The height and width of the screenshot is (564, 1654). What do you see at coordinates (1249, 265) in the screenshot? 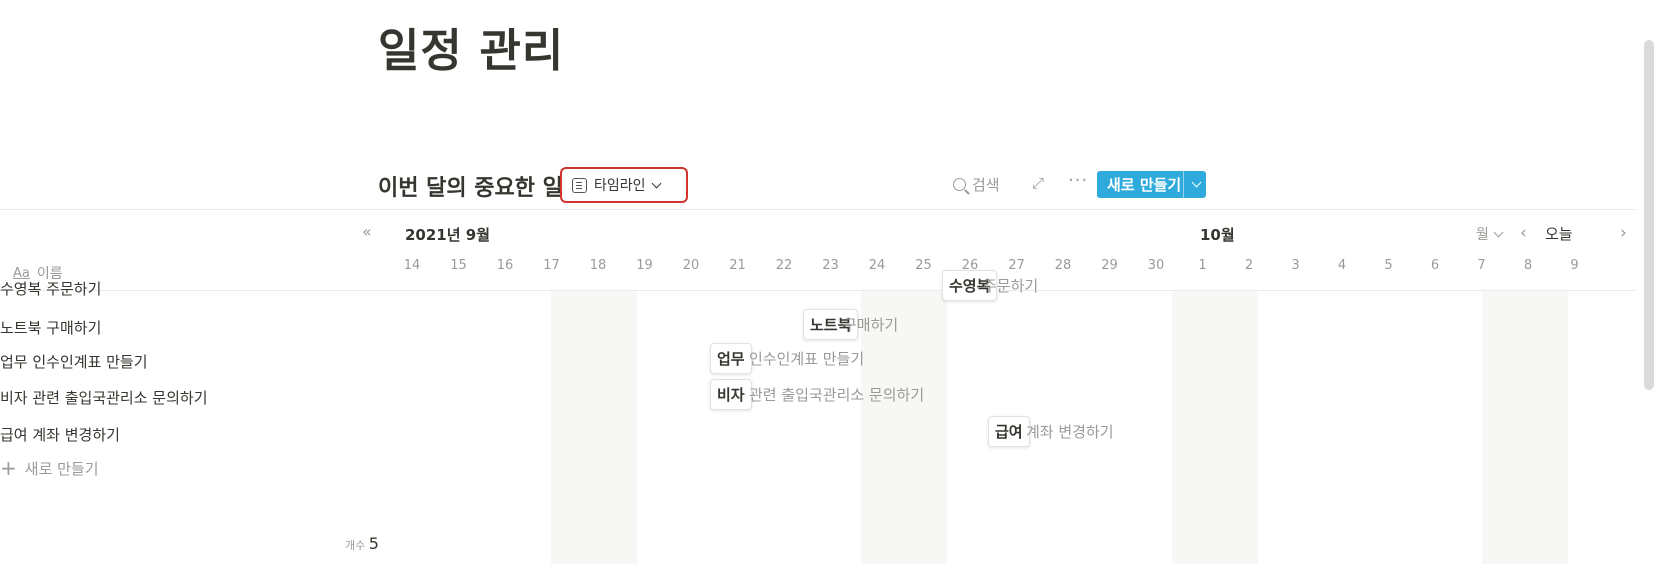
I see `timeline-day-label: 2` at bounding box center [1249, 265].